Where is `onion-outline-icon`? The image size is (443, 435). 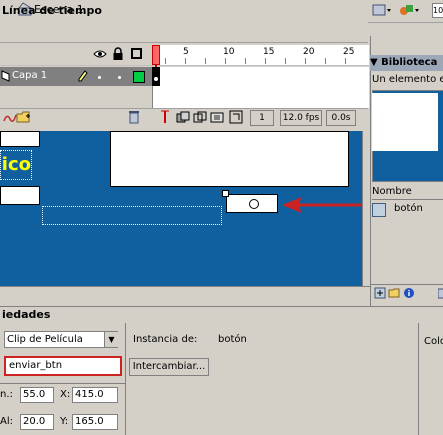 onion-outline-icon is located at coordinates (200, 117).